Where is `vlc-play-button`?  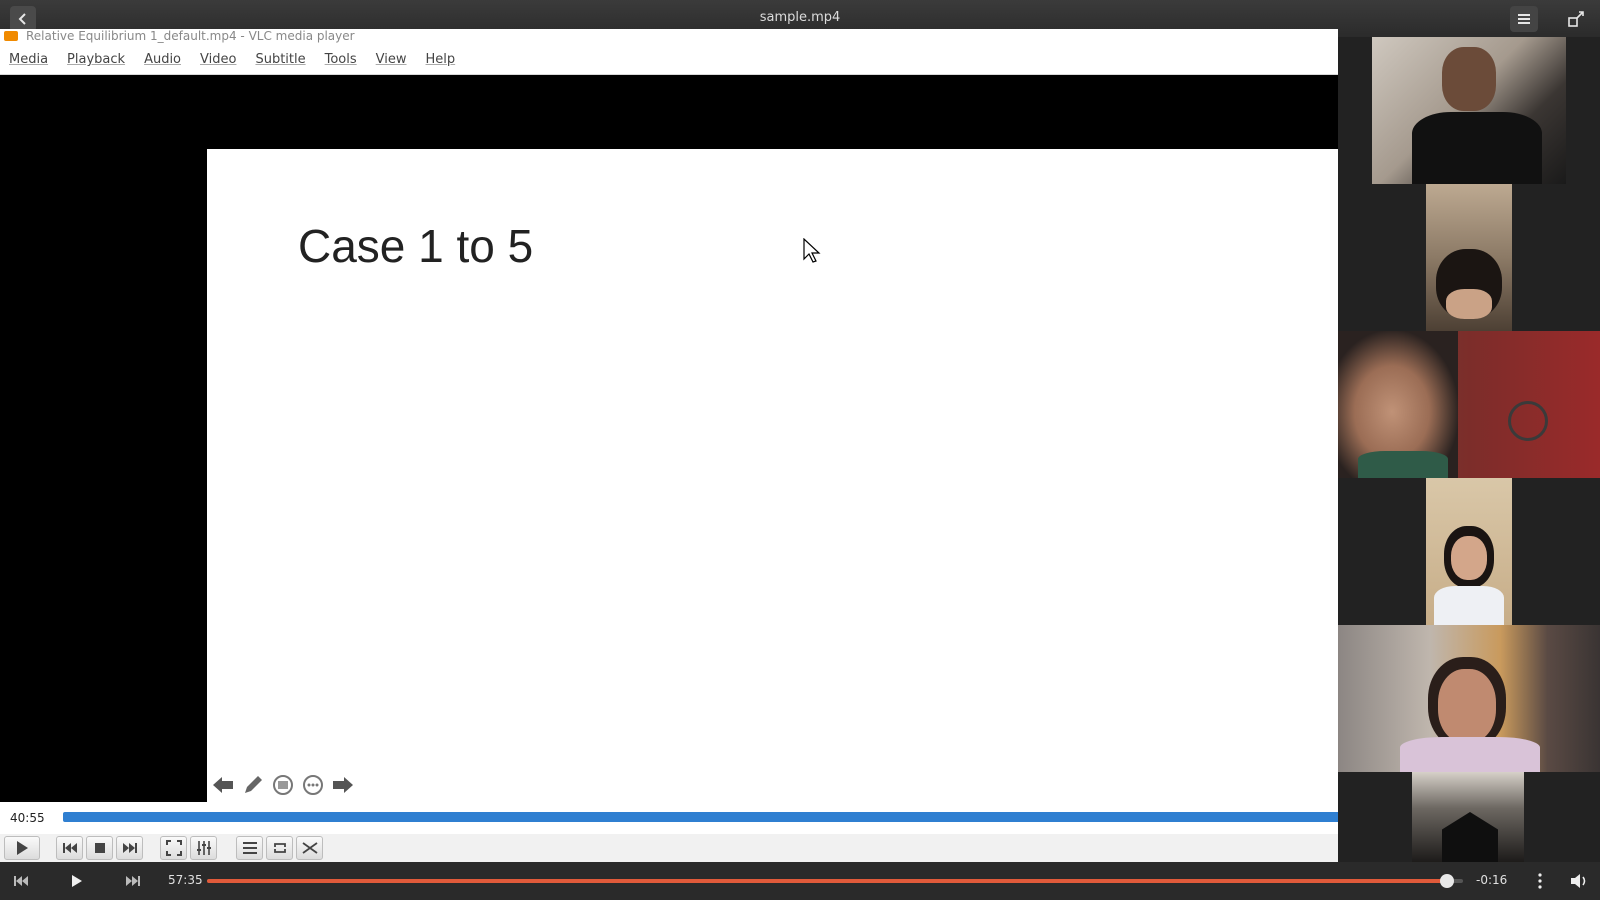 vlc-play-button is located at coordinates (22, 848).